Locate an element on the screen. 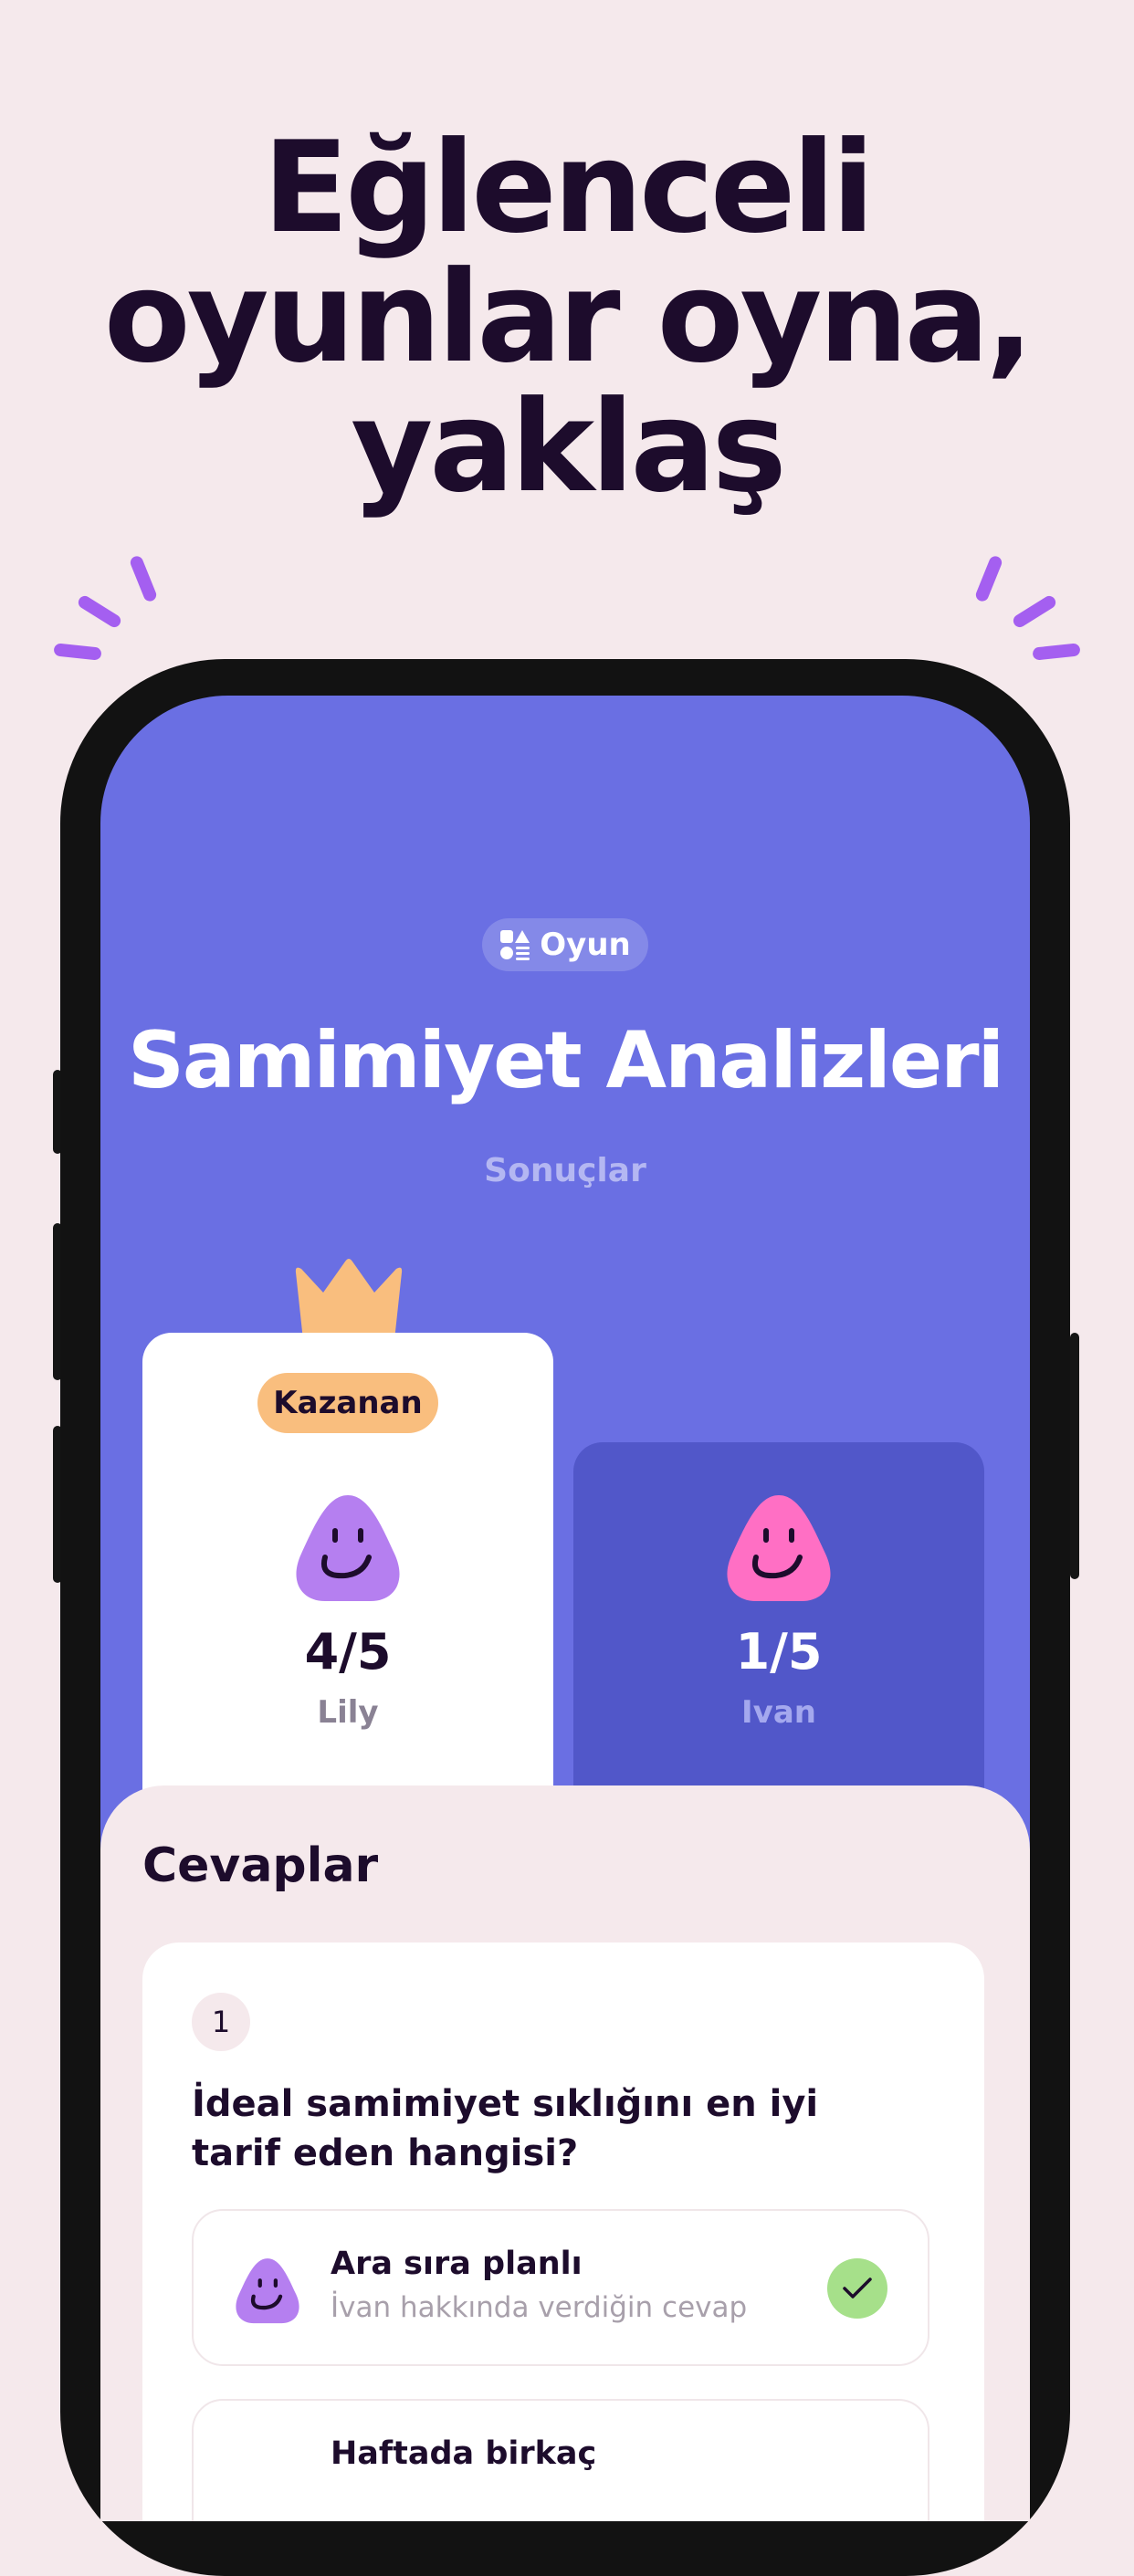 The width and height of the screenshot is (1134, 2576). game-tag: Oyun is located at coordinates (565, 945).